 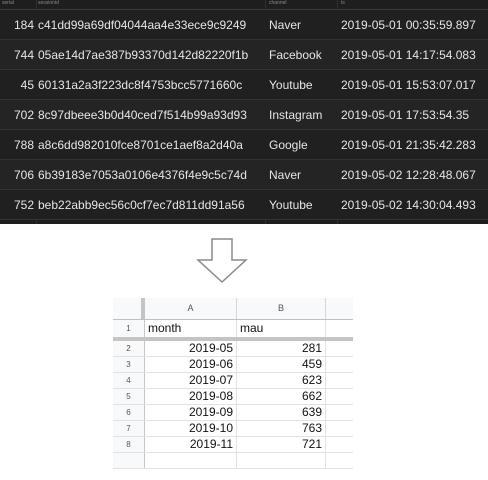 What do you see at coordinates (191, 444) in the screenshot?
I see `cell-month: 2019-11` at bounding box center [191, 444].